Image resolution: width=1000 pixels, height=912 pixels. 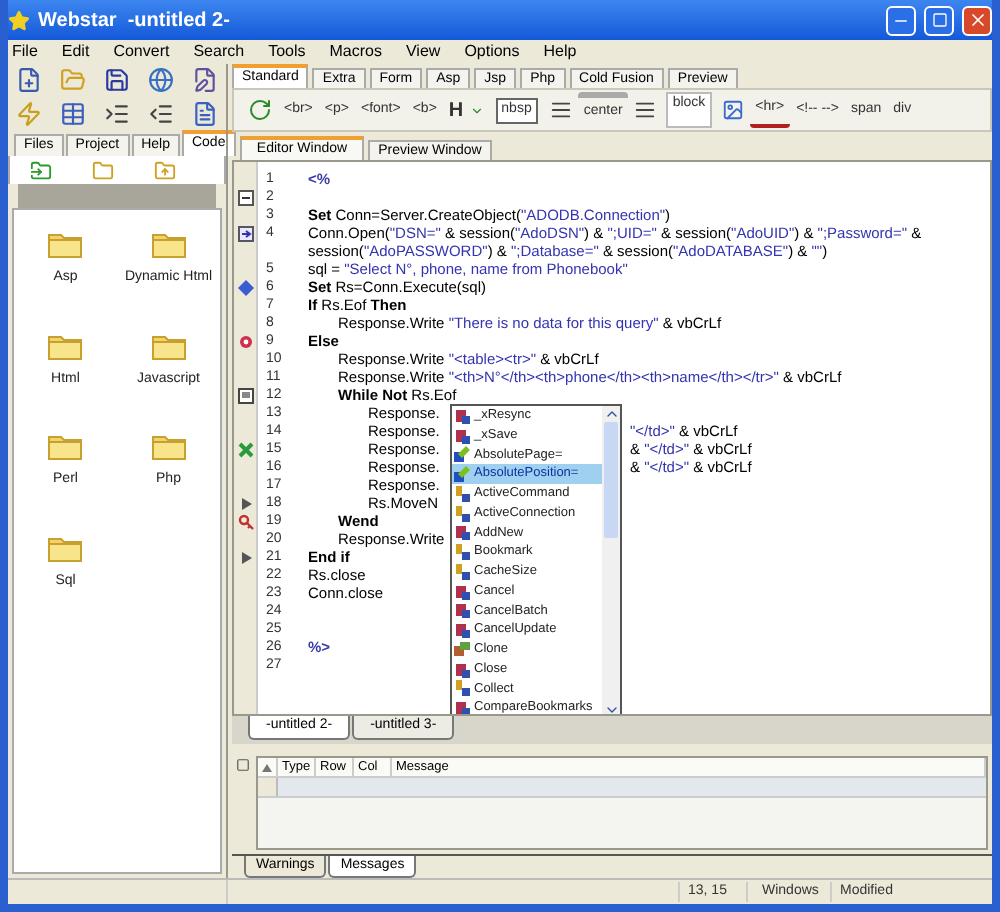 I want to click on window-title: Webstar -untitled 2-, so click(x=134, y=21).